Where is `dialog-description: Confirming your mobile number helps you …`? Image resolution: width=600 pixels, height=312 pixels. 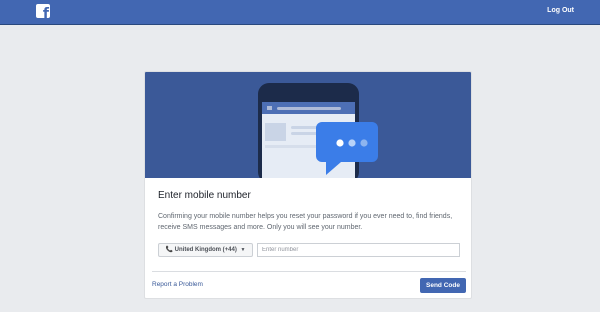
dialog-description: Confirming your mobile number helps you … is located at coordinates (305, 222).